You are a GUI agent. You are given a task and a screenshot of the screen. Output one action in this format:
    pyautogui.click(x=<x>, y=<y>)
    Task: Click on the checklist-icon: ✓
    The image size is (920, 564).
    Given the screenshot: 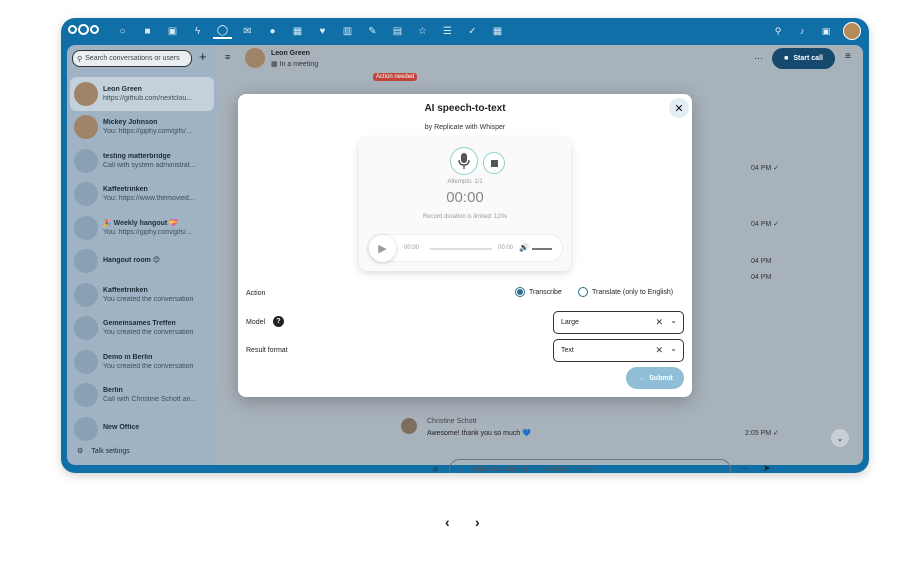 What is the action you would take?
    pyautogui.click(x=472, y=31)
    